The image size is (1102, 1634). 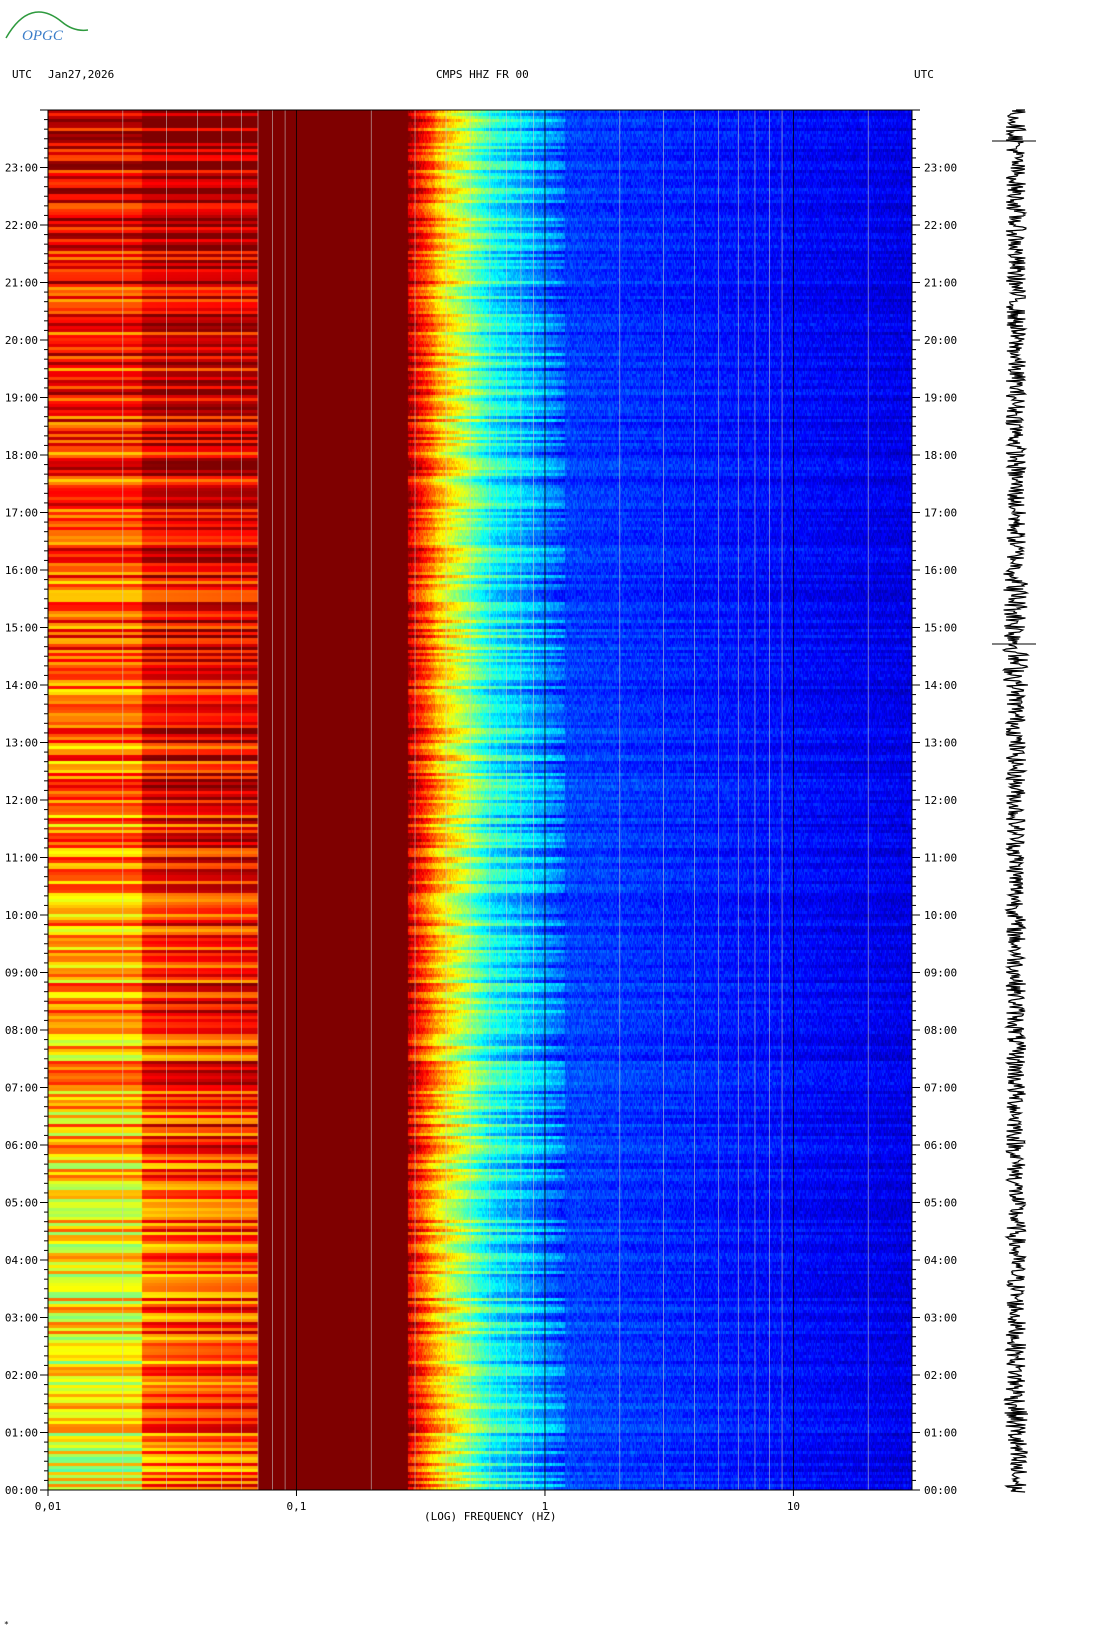 I want to click on y-tick-label-right: 07:00, so click(x=940, y=1088).